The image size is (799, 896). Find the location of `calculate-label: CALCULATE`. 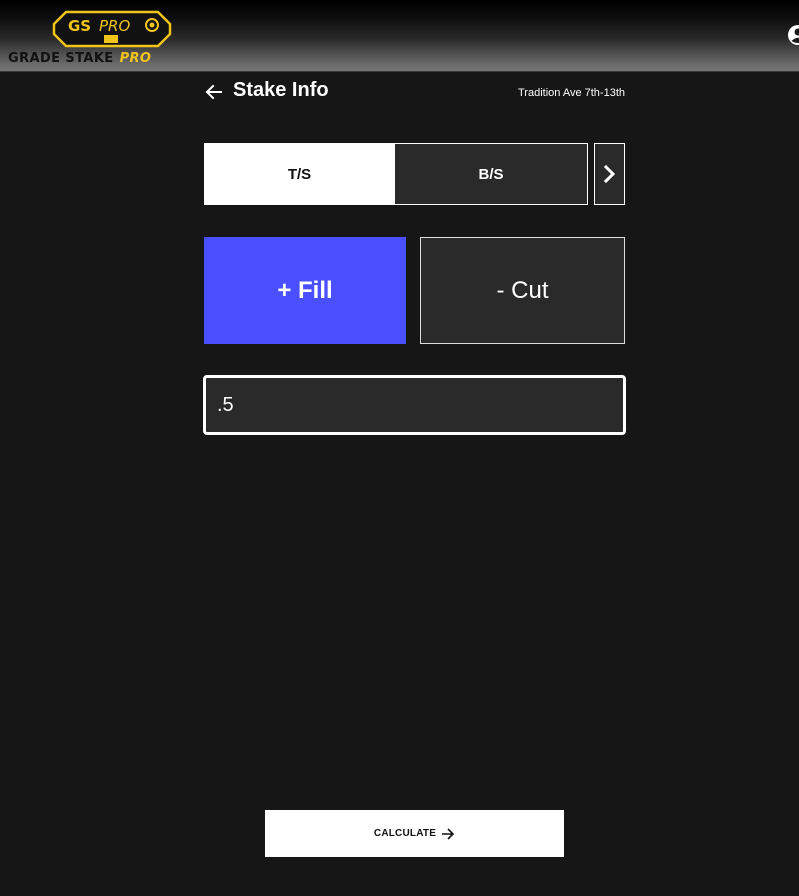

calculate-label: CALCULATE is located at coordinates (405, 833).